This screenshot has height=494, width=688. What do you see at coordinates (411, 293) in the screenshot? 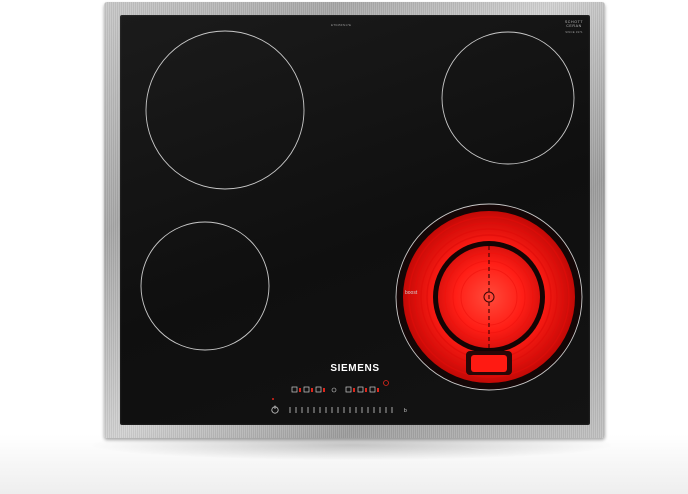
I see `boost-label: boost` at bounding box center [411, 293].